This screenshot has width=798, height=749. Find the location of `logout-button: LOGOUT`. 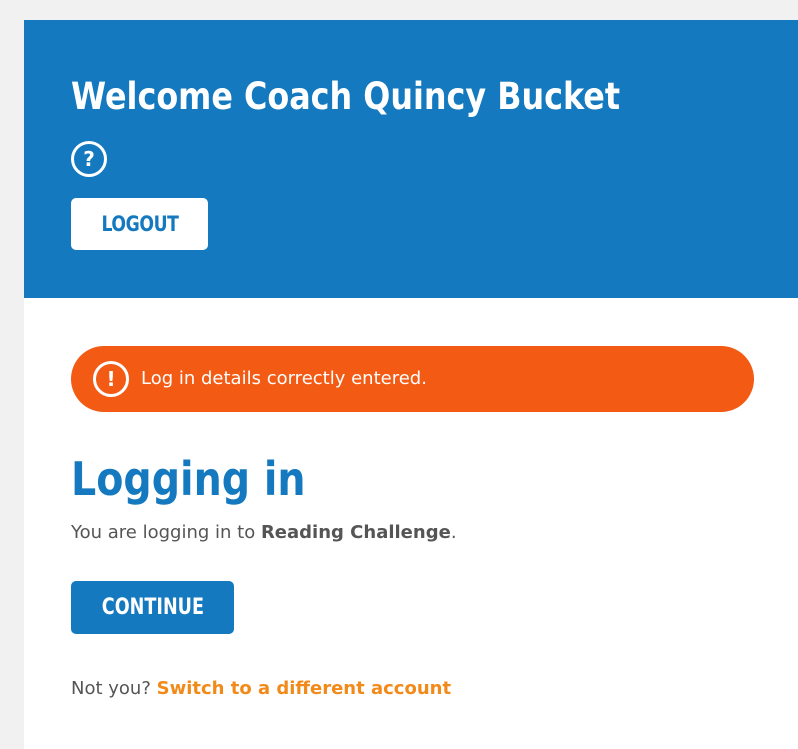

logout-button: LOGOUT is located at coordinates (139, 224).